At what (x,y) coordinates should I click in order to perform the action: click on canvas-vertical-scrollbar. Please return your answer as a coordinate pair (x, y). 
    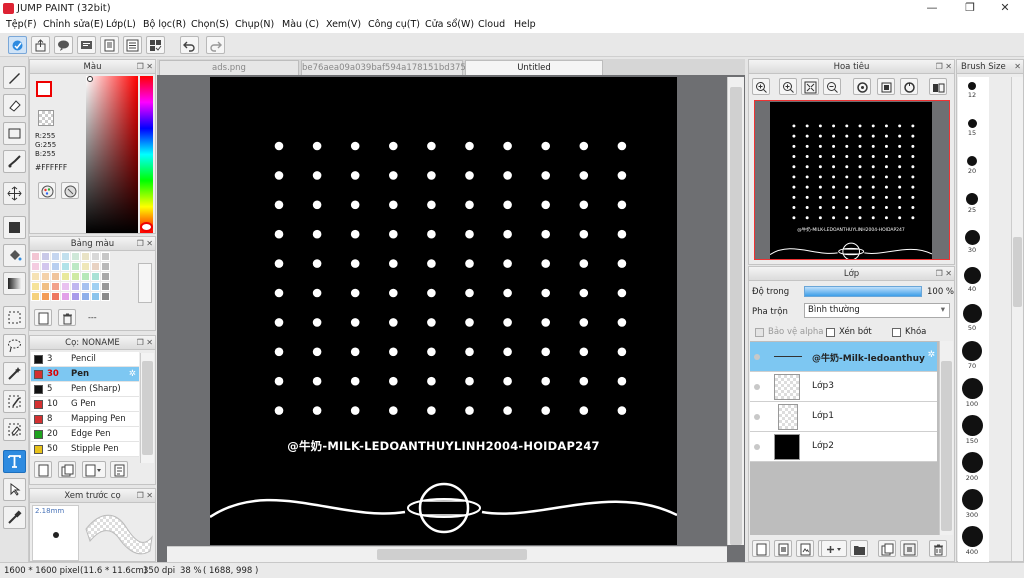
    Looking at the image, I should click on (735, 311).